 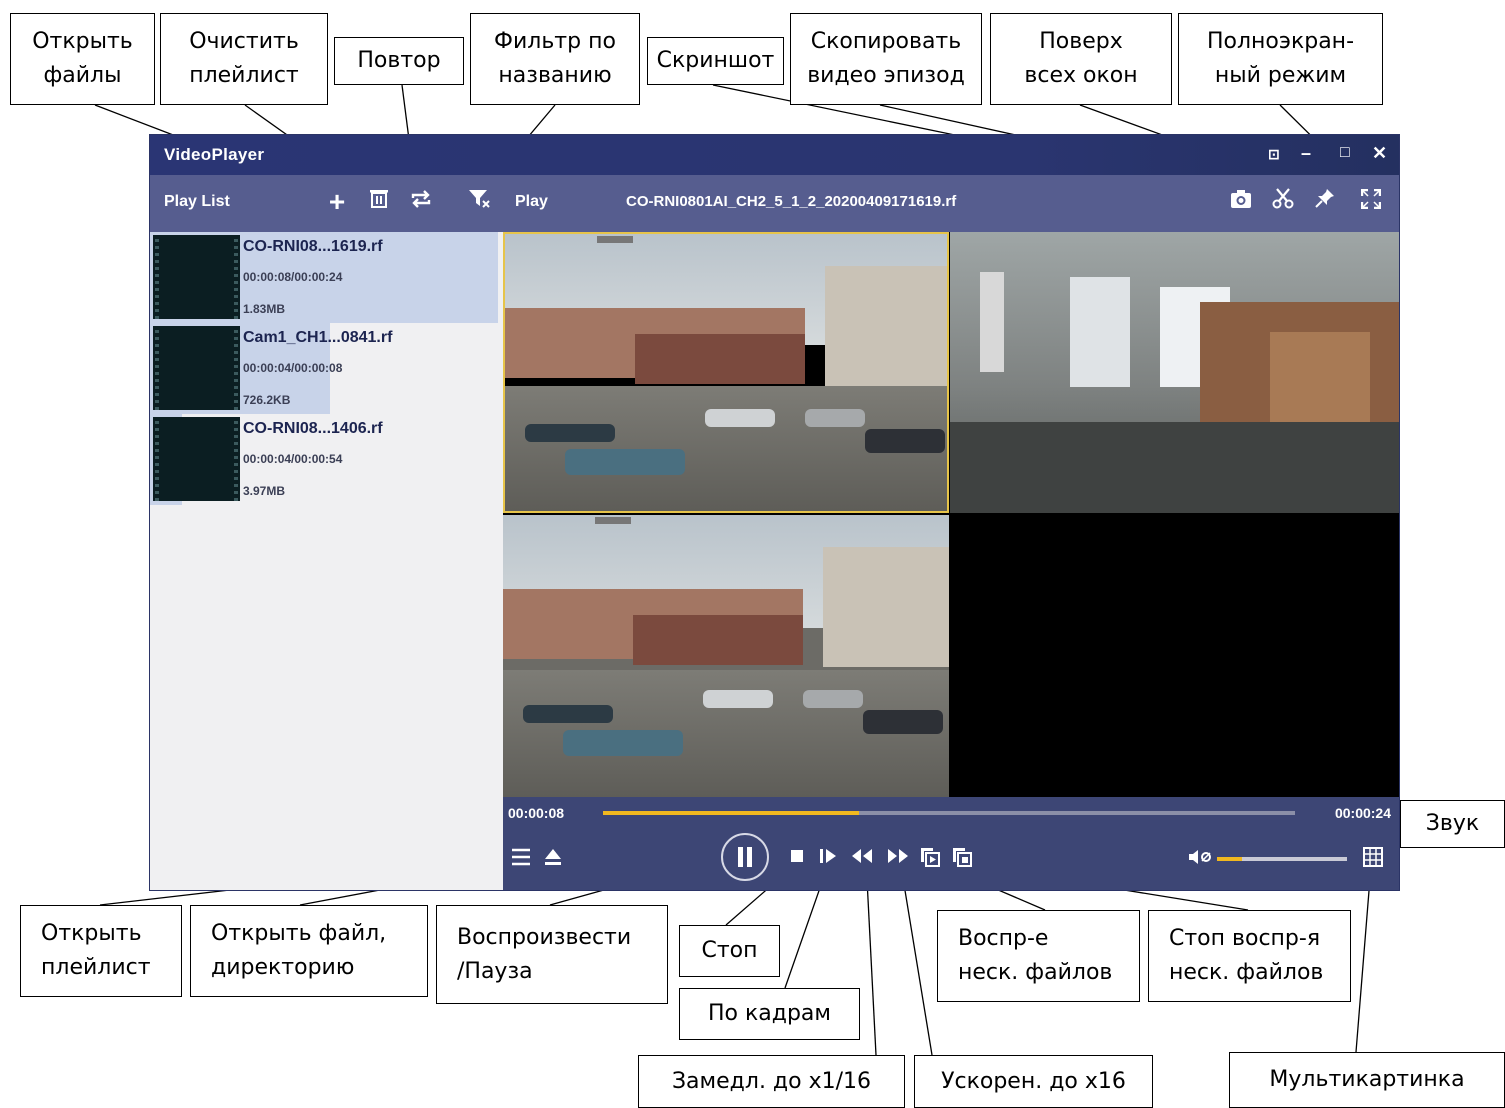 I want to click on playback-controls: 00:00:08 00:00:24, so click(x=951, y=843).